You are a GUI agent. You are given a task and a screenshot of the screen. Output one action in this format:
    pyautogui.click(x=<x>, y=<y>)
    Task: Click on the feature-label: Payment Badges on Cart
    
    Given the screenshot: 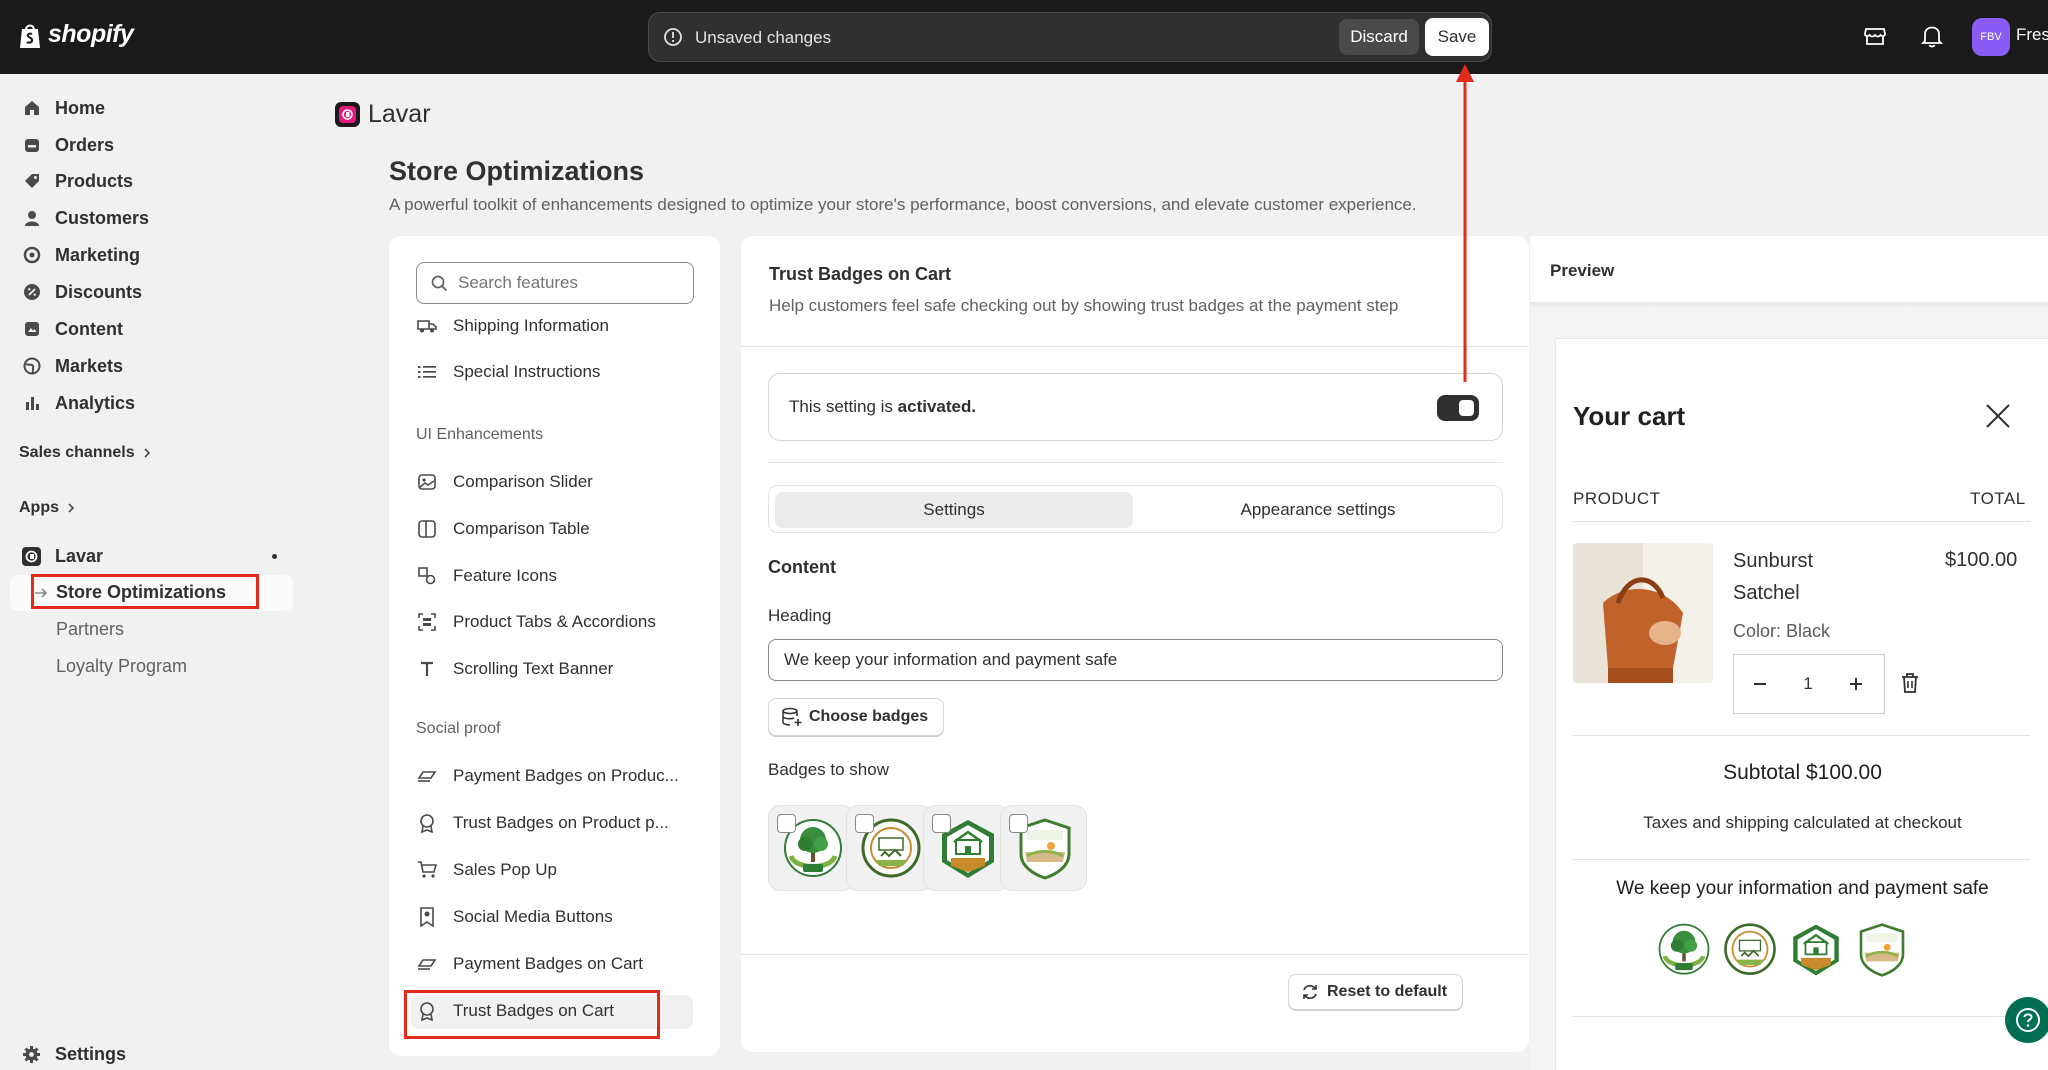 What is the action you would take?
    pyautogui.click(x=548, y=963)
    